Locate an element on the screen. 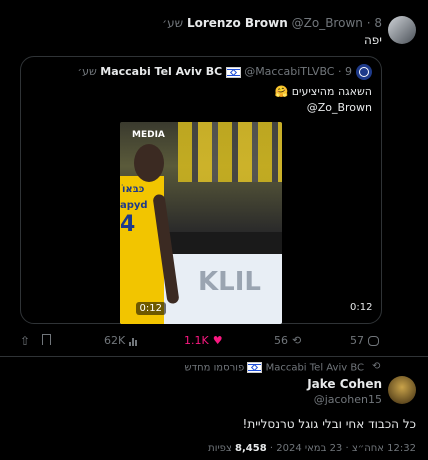 This screenshot has width=428, height=460. tweet-header: Lorenzo Brown @Zo_Brown · 8 שע׳ is located at coordinates (272, 23).